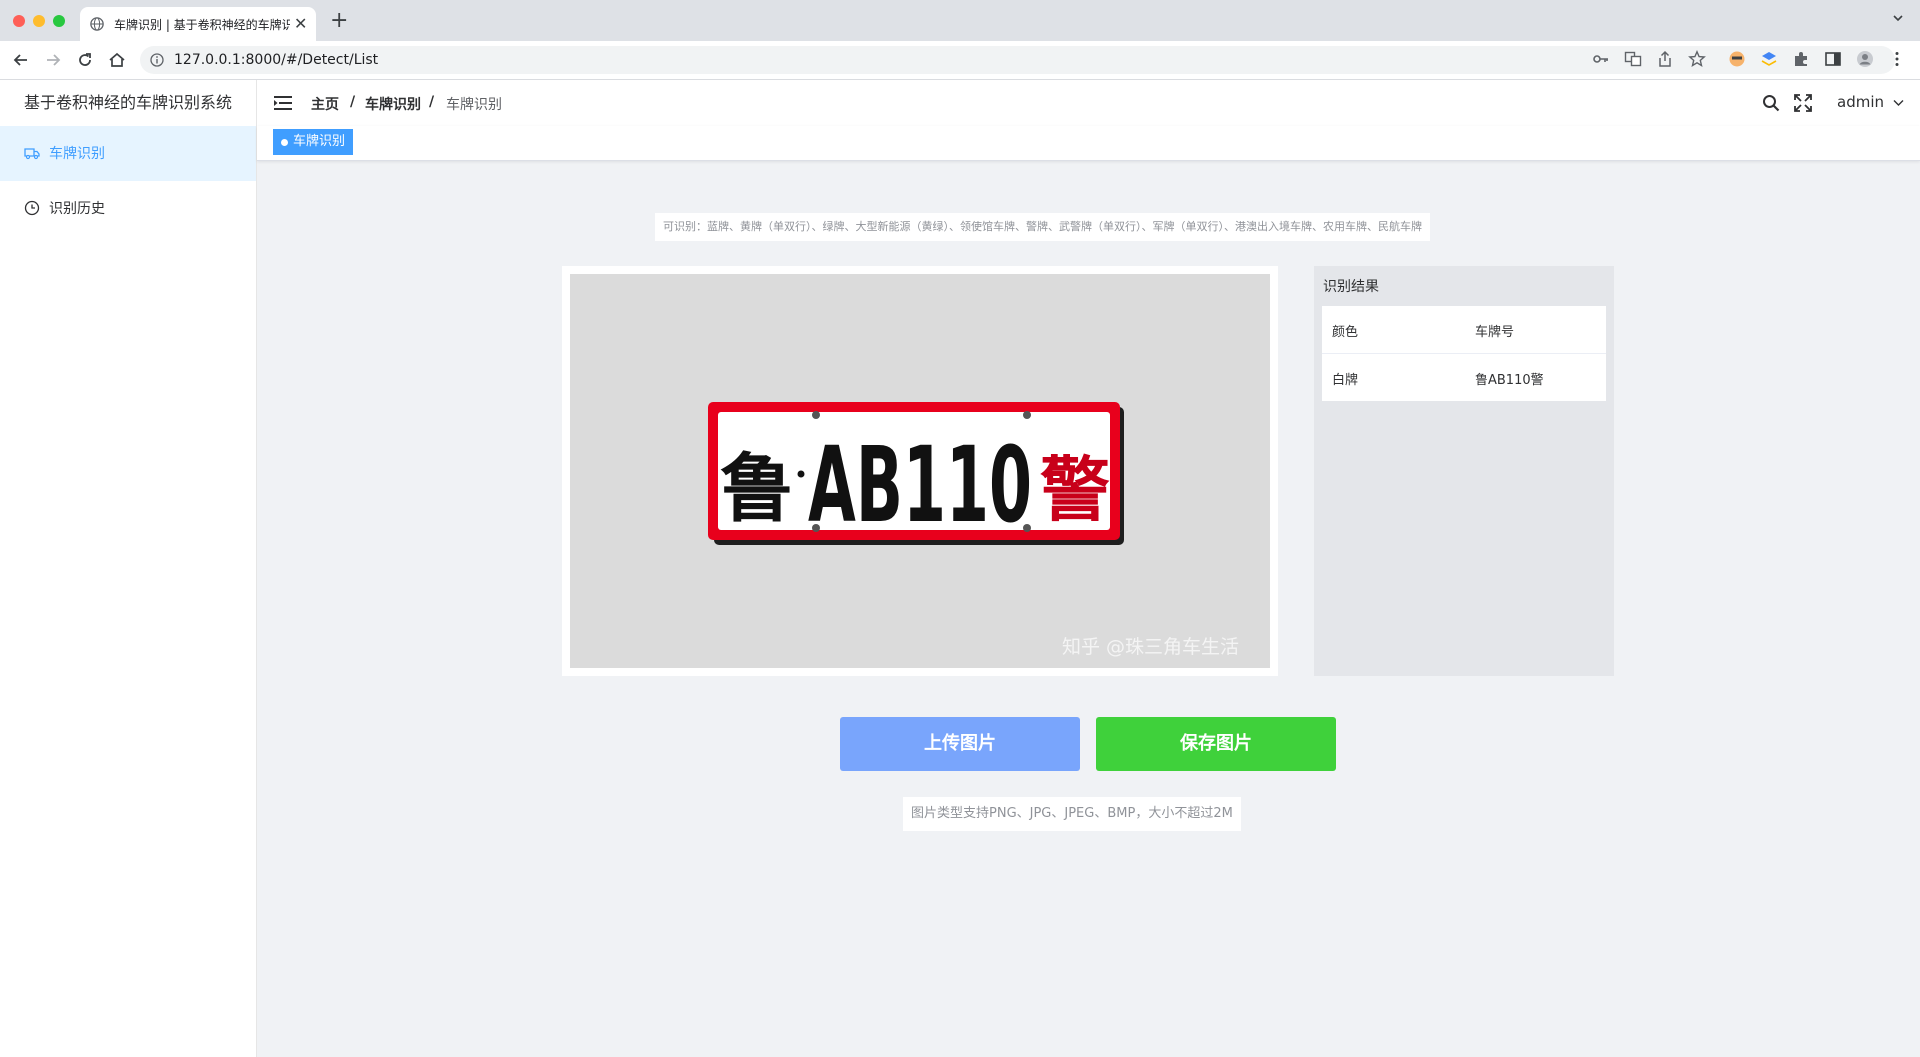 The width and height of the screenshot is (1920, 1057). What do you see at coordinates (1769, 59) in the screenshot?
I see `layers-extension-icon` at bounding box center [1769, 59].